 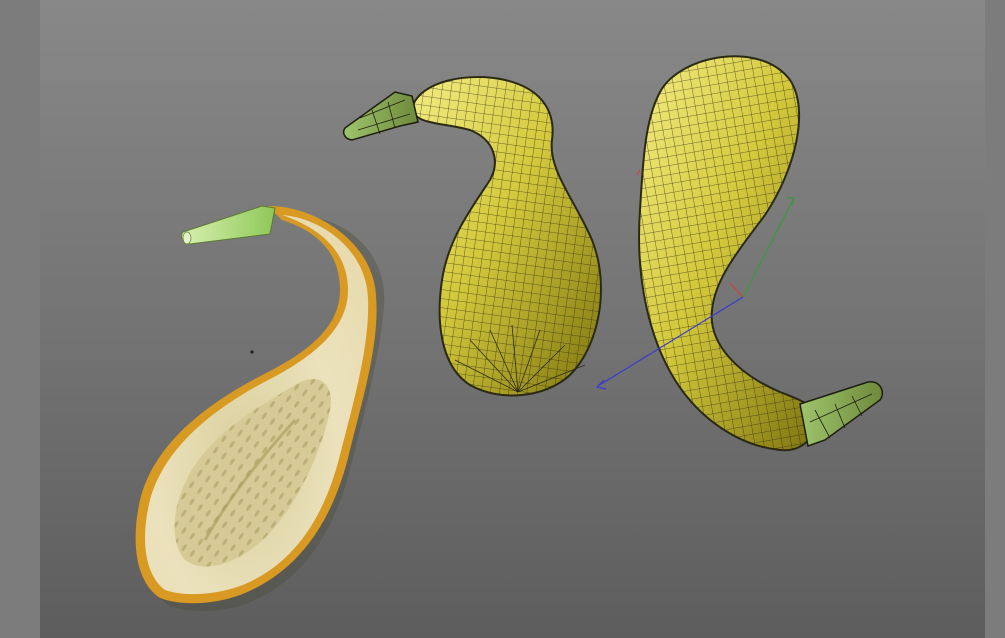 What do you see at coordinates (472, 236) in the screenshot?
I see `squash-wireframe-middle` at bounding box center [472, 236].